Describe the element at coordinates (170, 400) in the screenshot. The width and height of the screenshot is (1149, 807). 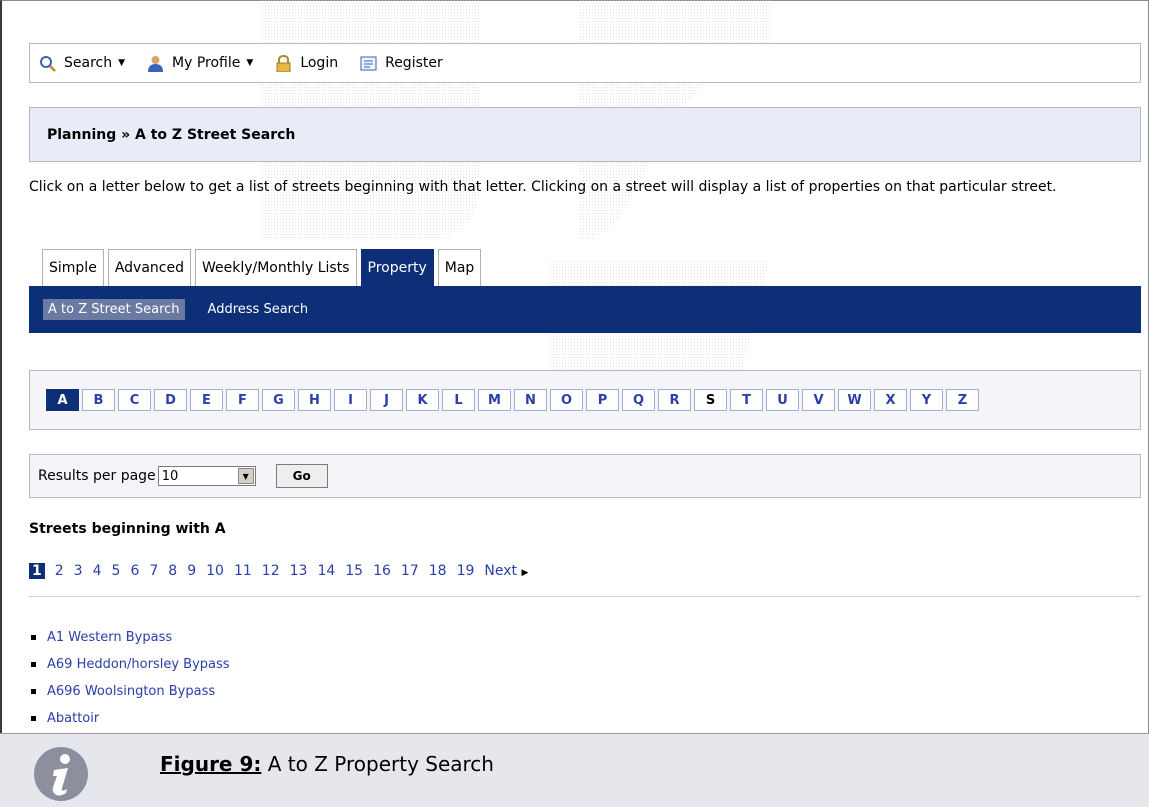
I see `letter-d: D` at that location.